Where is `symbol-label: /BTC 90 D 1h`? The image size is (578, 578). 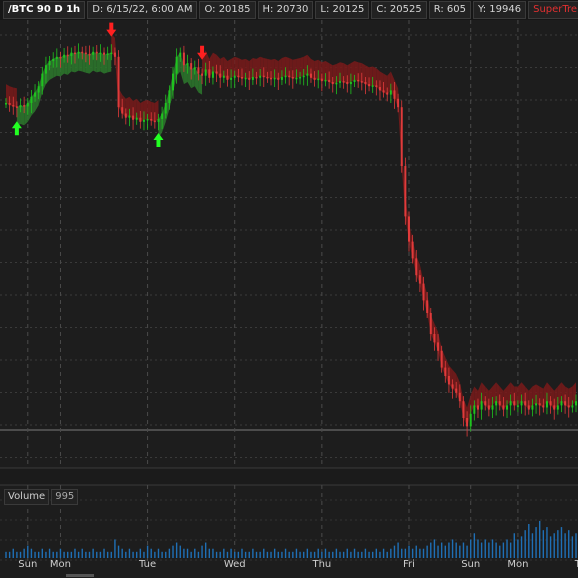 symbol-label: /BTC 90 D 1h is located at coordinates (44, 10).